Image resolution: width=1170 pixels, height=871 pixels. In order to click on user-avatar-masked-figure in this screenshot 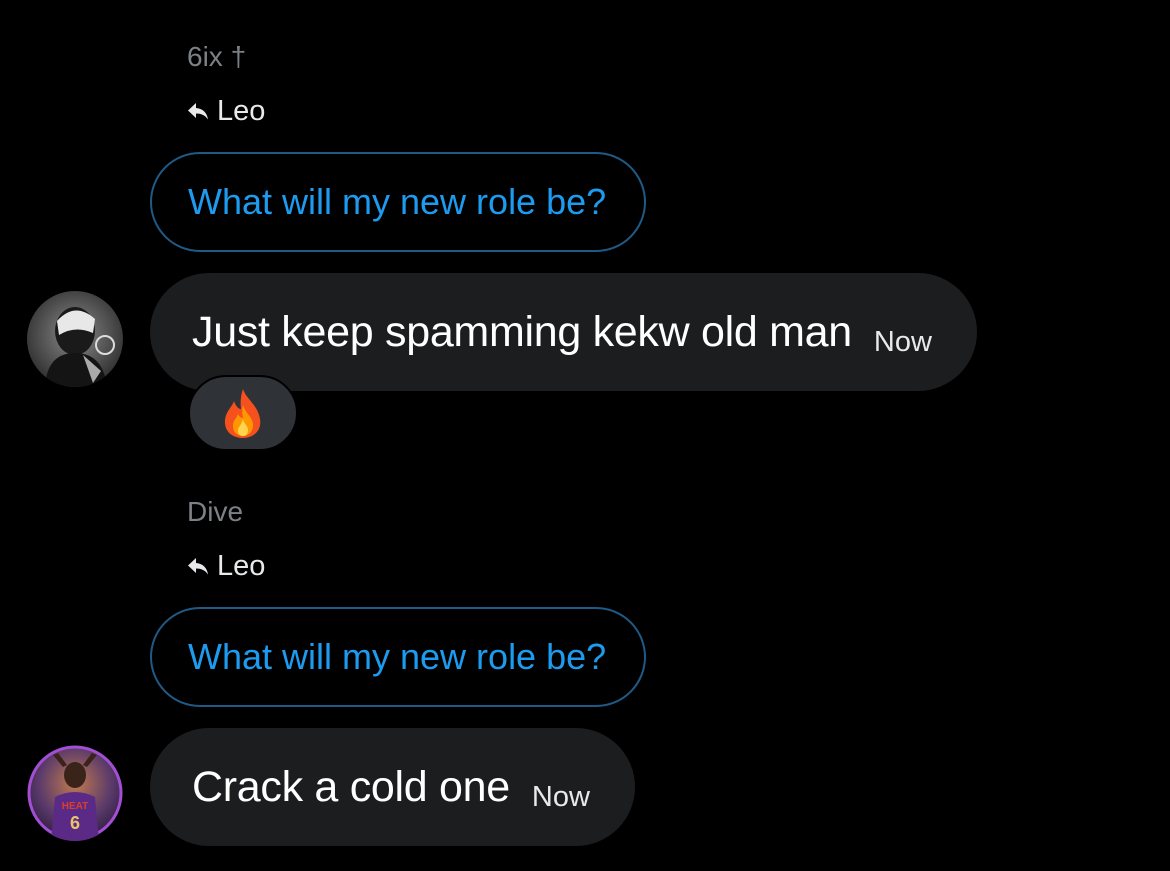, I will do `click(75, 339)`.